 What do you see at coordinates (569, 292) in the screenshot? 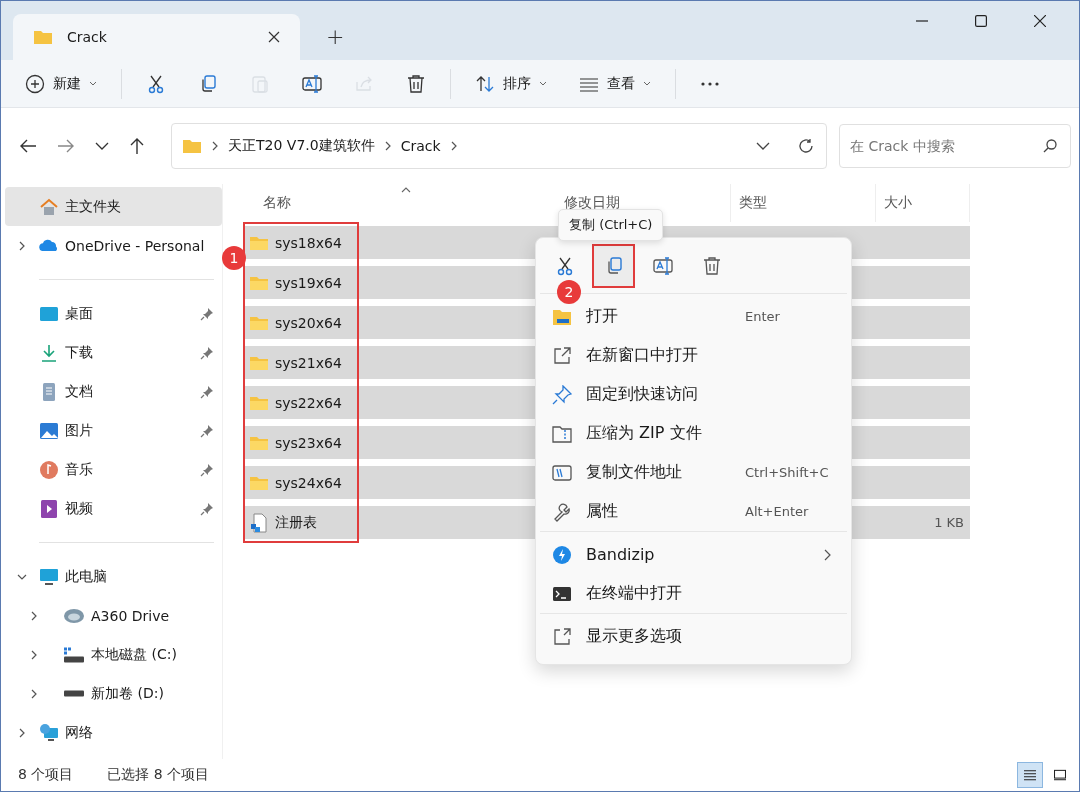
I see `step-badge: 2` at bounding box center [569, 292].